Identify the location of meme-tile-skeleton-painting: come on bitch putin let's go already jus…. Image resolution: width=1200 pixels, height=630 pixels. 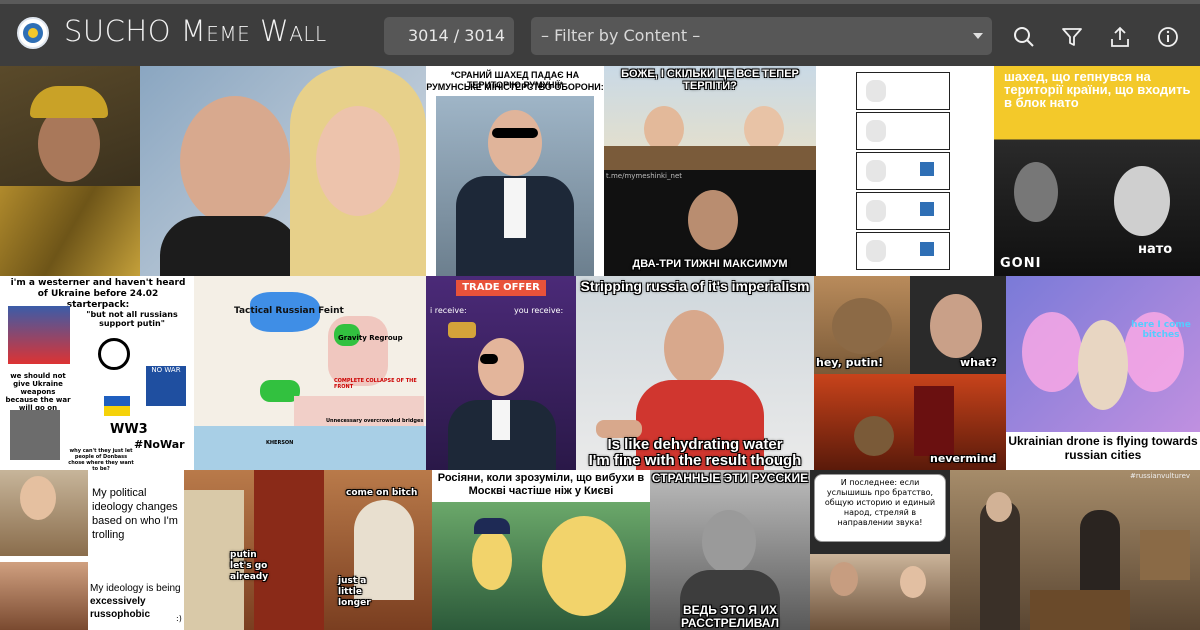
(308, 550).